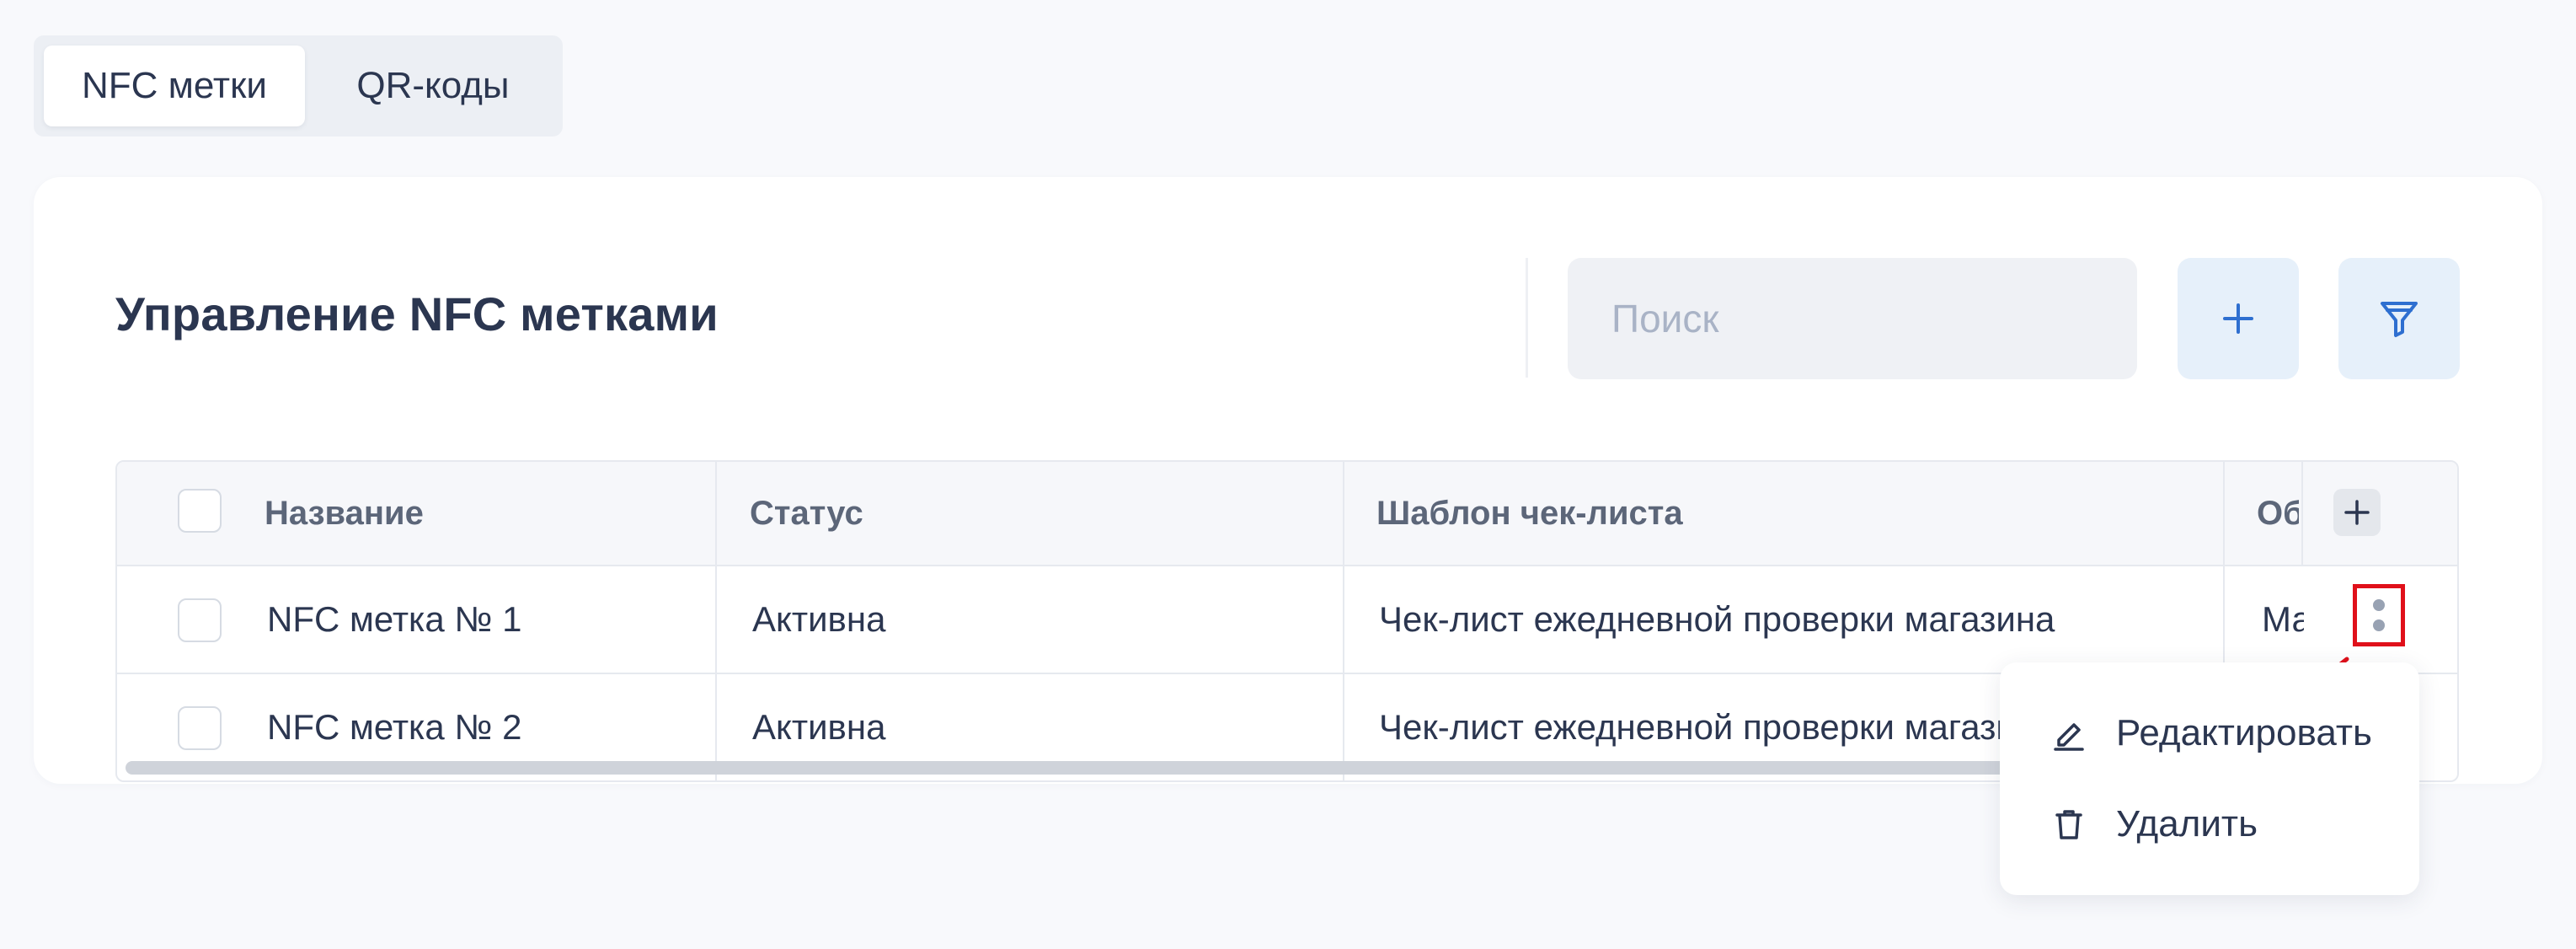  What do you see at coordinates (1717, 619) in the screenshot?
I see `cell-template: Чек-лист ежедневной проверки магазина` at bounding box center [1717, 619].